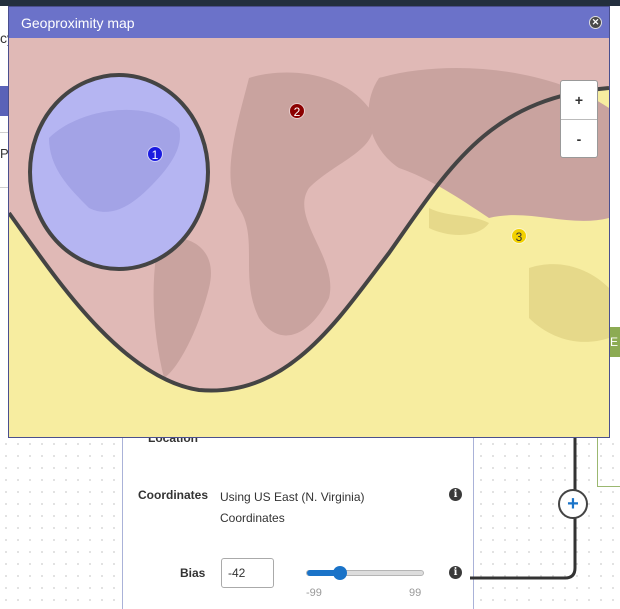 Image resolution: width=620 pixels, height=609 pixels. Describe the element at coordinates (365, 573) in the screenshot. I see `bias-slider-track` at that location.